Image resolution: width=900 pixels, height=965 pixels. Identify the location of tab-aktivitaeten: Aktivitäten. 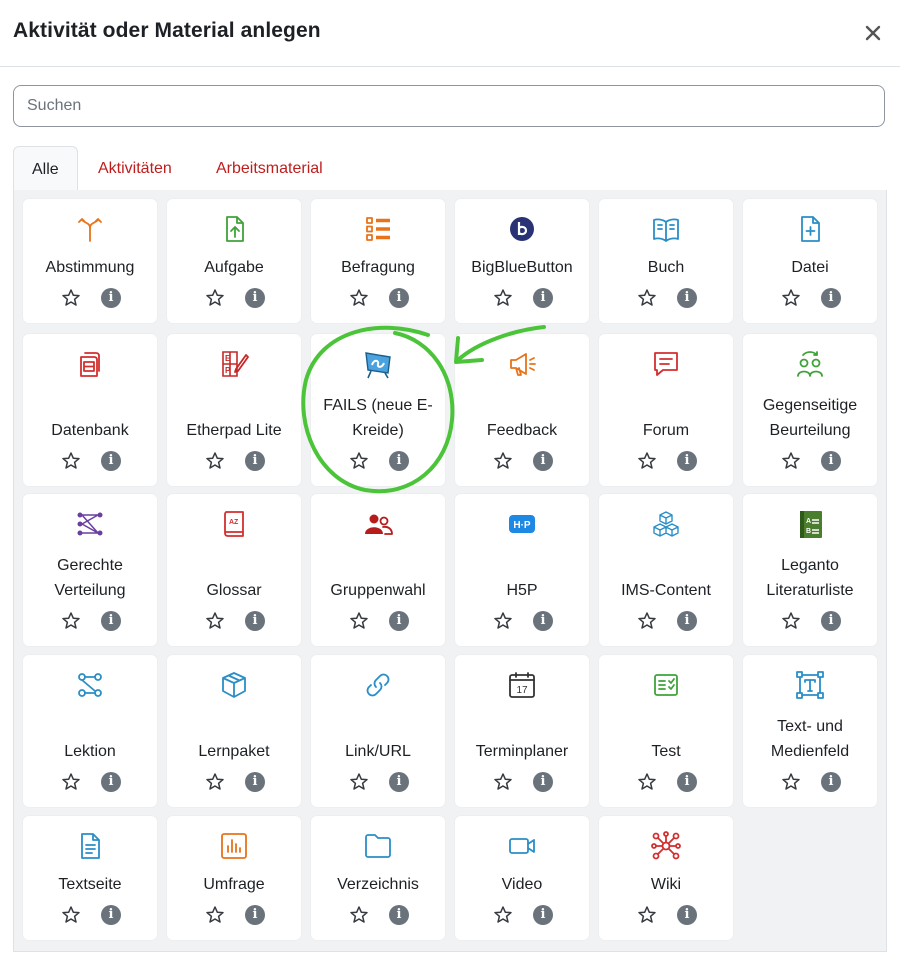
(135, 168).